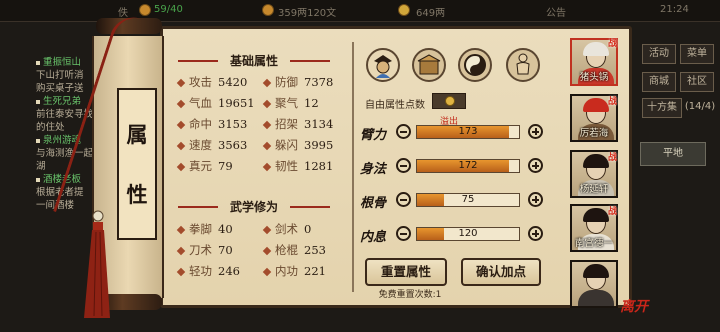 Image resolution: width=720 pixels, height=332 pixels. I want to click on bar-value: 173, so click(468, 131).